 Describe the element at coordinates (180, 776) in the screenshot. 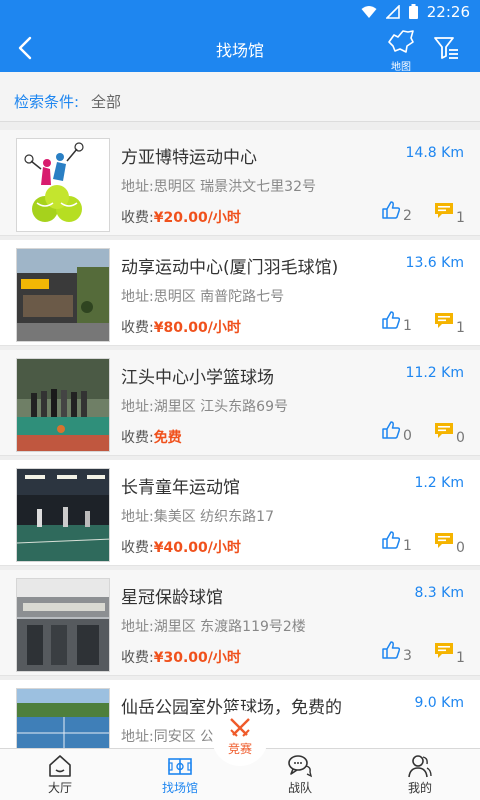

I see `tab-find-venue: 找场馆` at that location.